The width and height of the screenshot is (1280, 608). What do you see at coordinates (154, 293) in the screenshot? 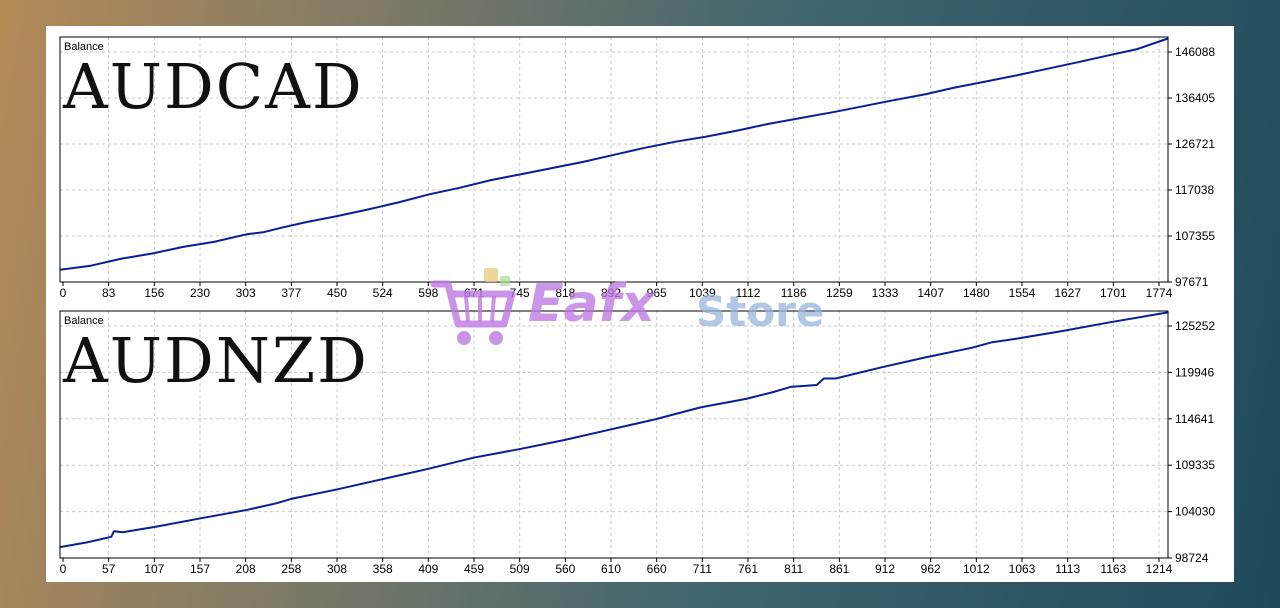
I see `x-tick-label: 156` at bounding box center [154, 293].